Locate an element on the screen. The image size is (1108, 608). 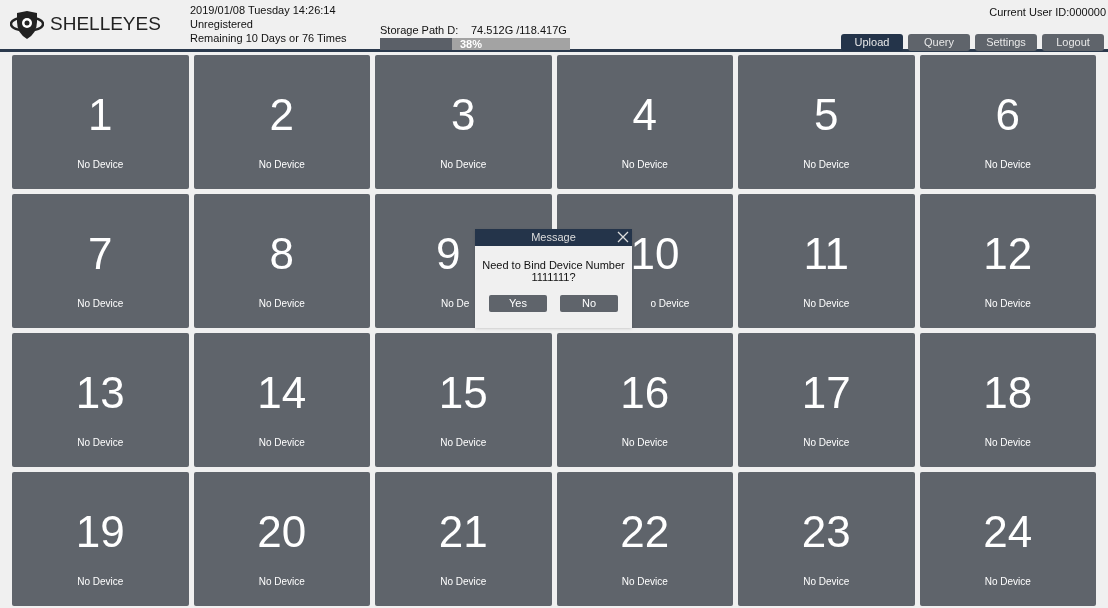
channel-tile: 24 No Device is located at coordinates (1007, 539).